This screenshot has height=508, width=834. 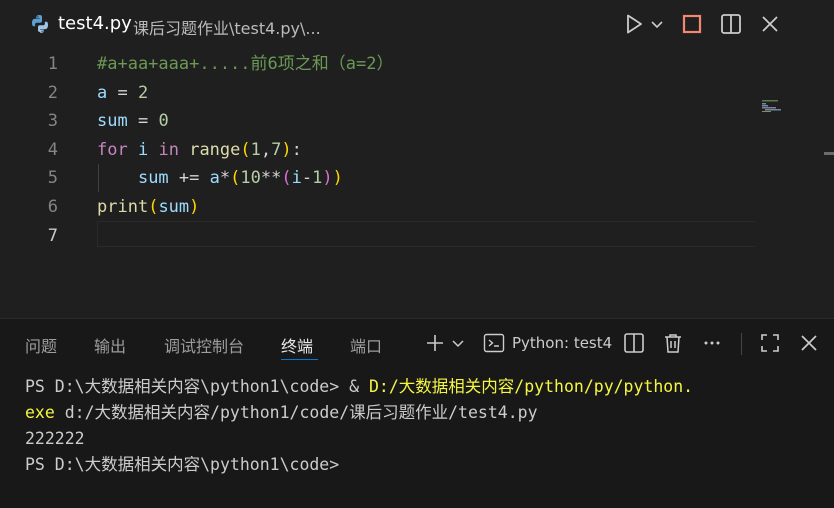 I want to click on line-number: 4, so click(x=52, y=149).